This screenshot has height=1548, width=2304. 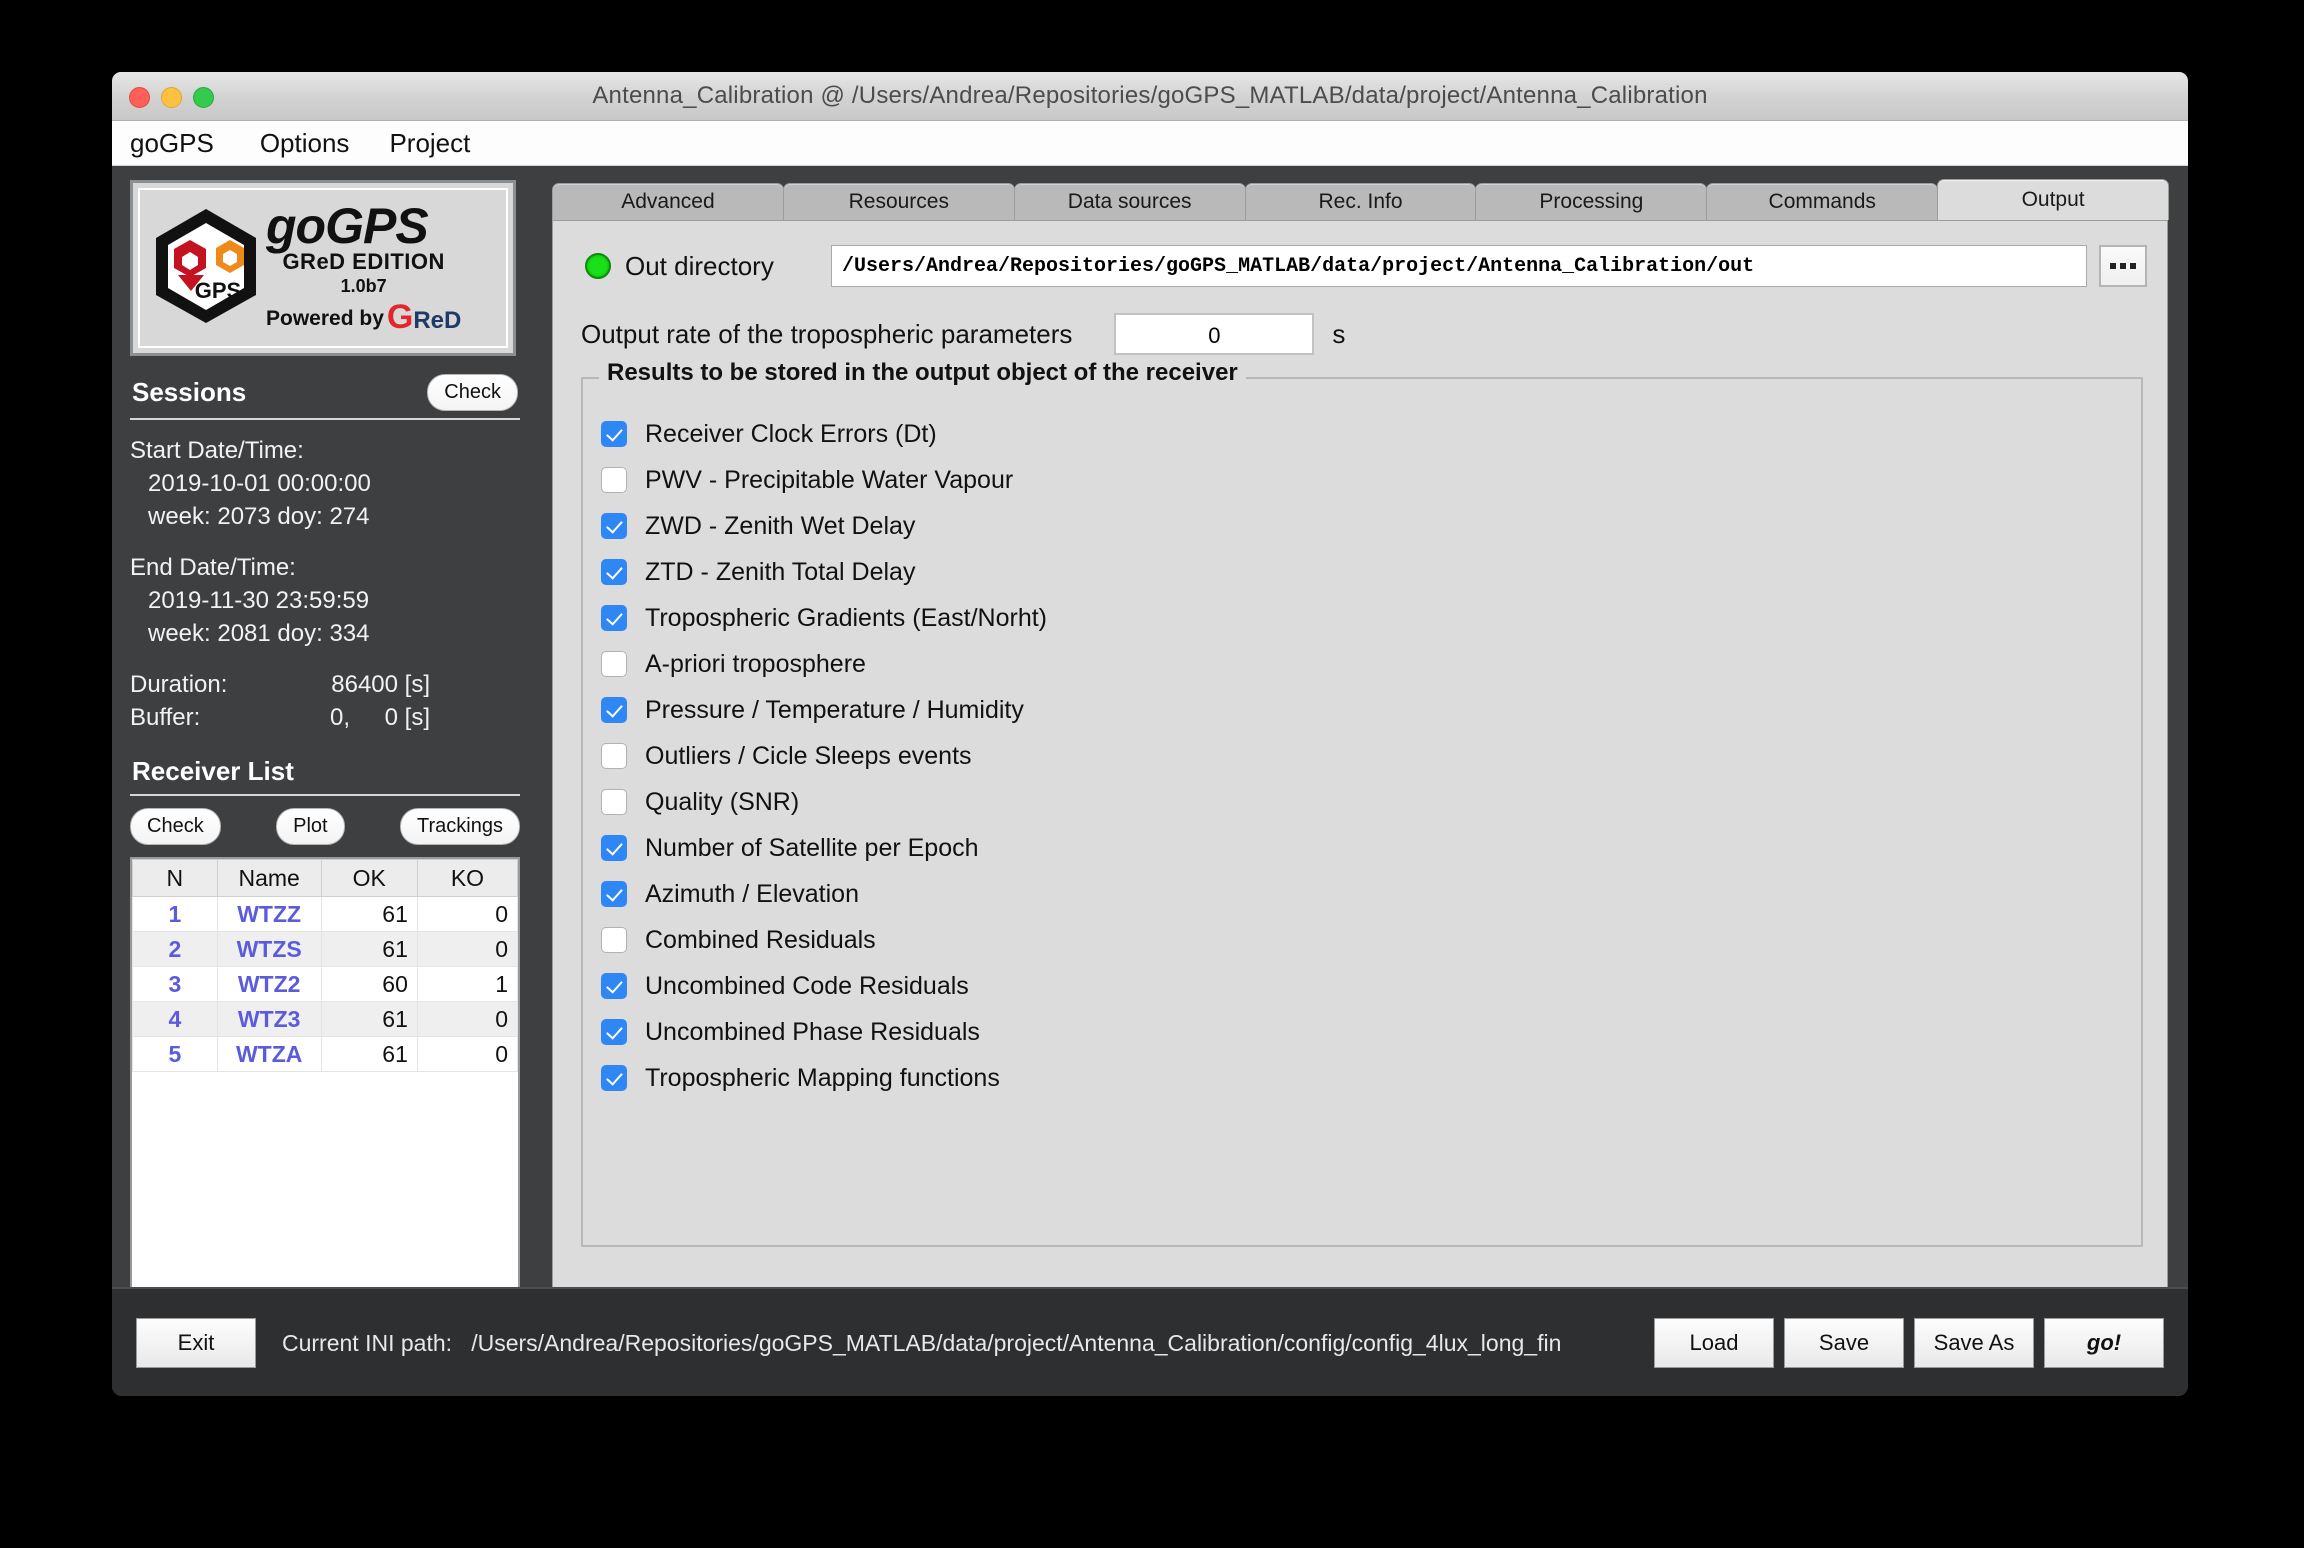 I want to click on column-header-ko: KO, so click(x=467, y=878).